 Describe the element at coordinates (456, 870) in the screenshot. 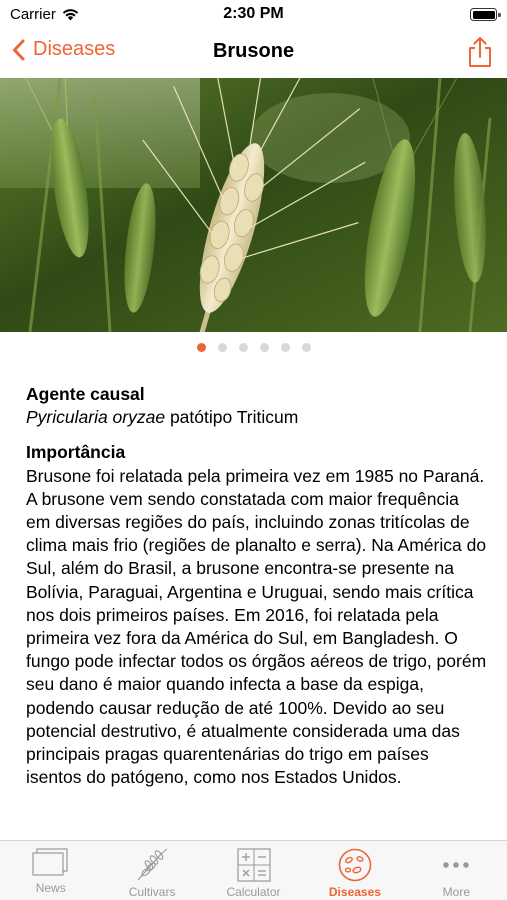

I see `tab-more: More` at that location.